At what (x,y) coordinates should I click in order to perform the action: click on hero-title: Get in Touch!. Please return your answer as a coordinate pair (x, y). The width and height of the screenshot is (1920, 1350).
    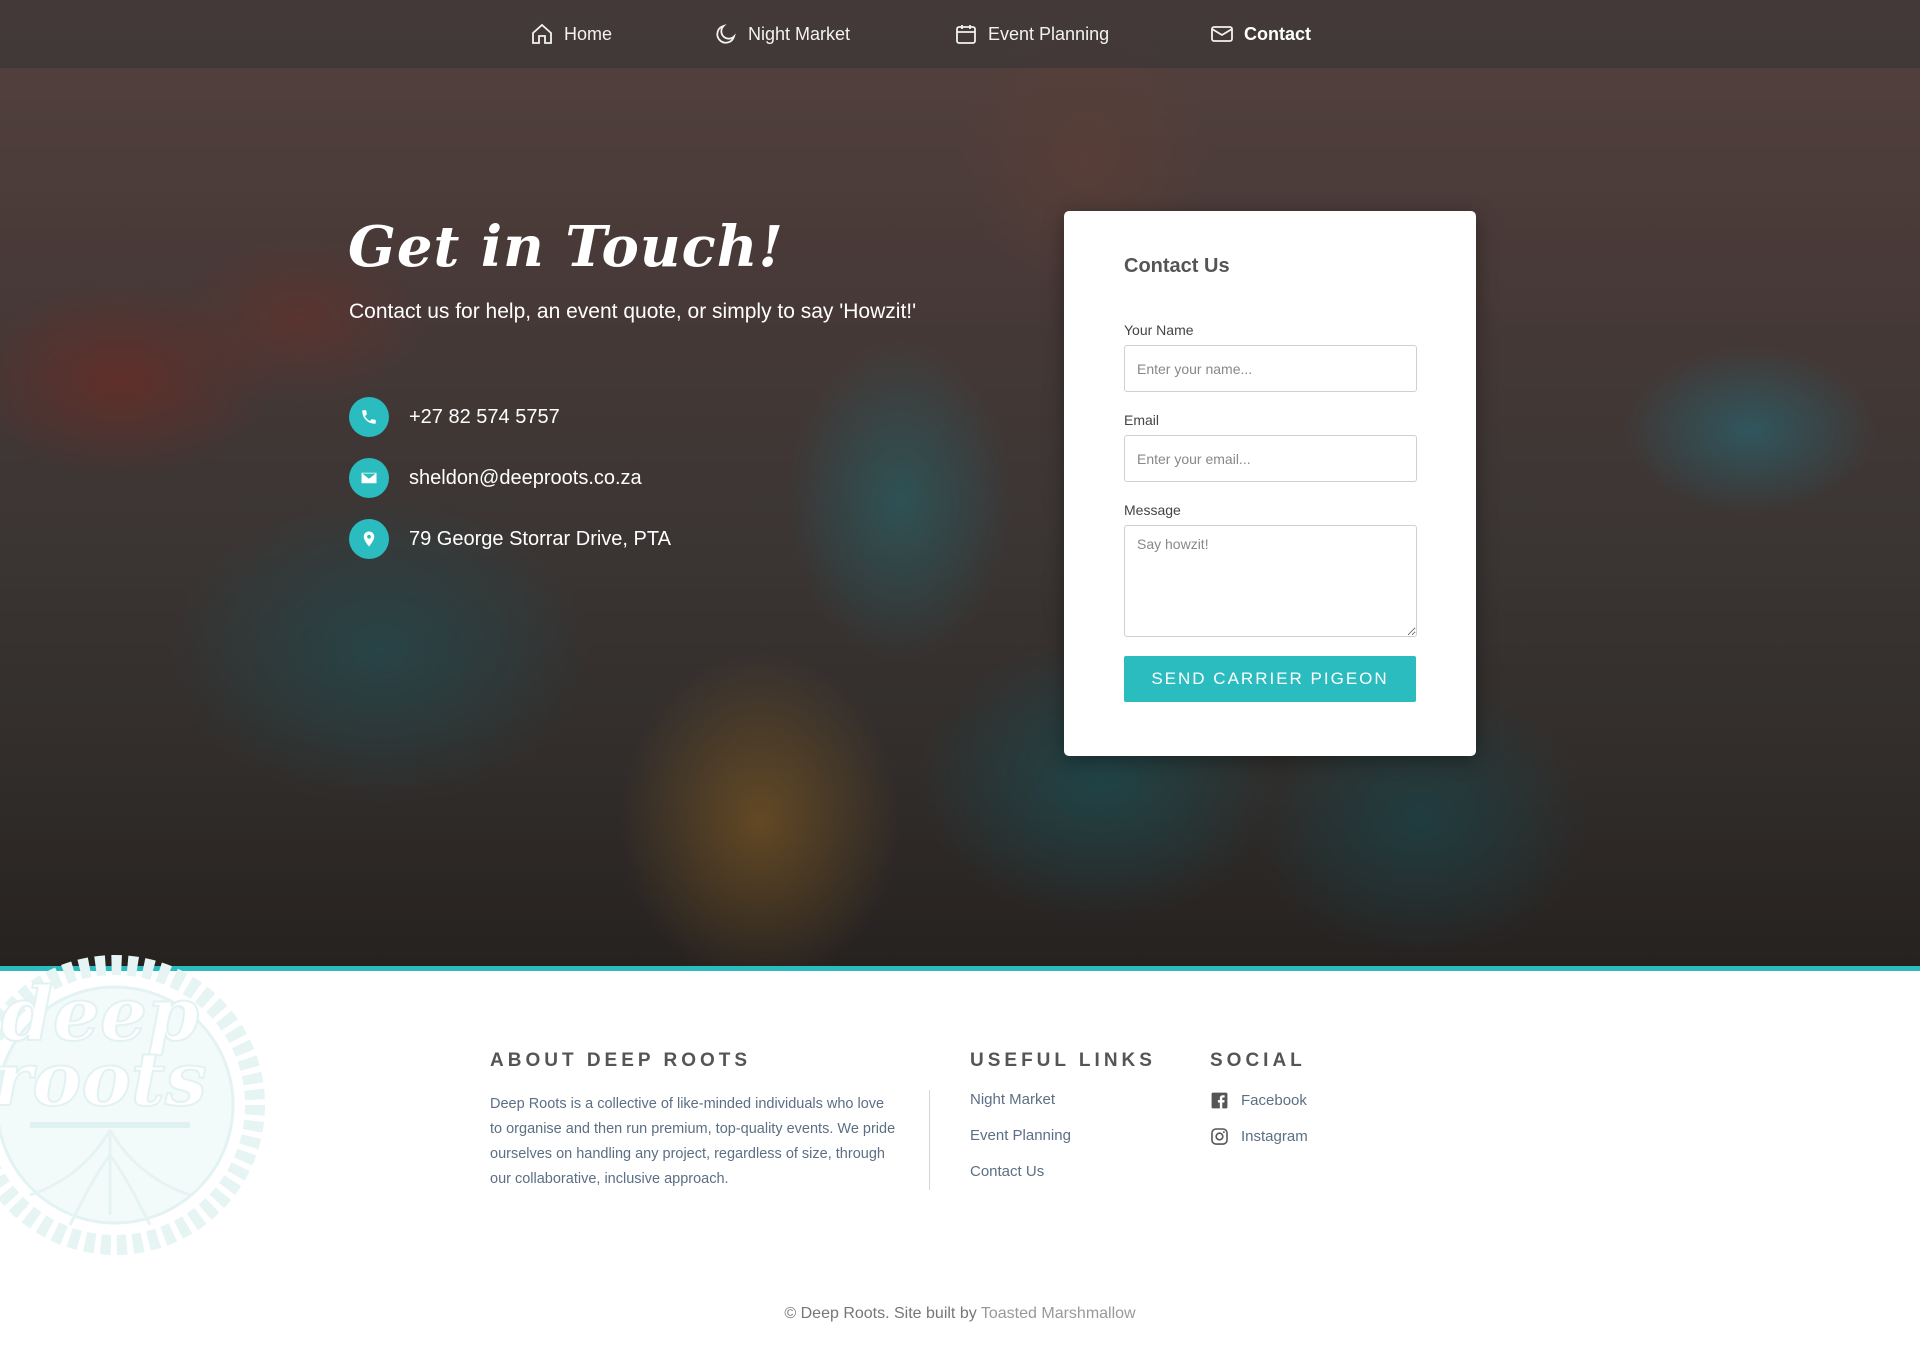
    Looking at the image, I should click on (566, 247).